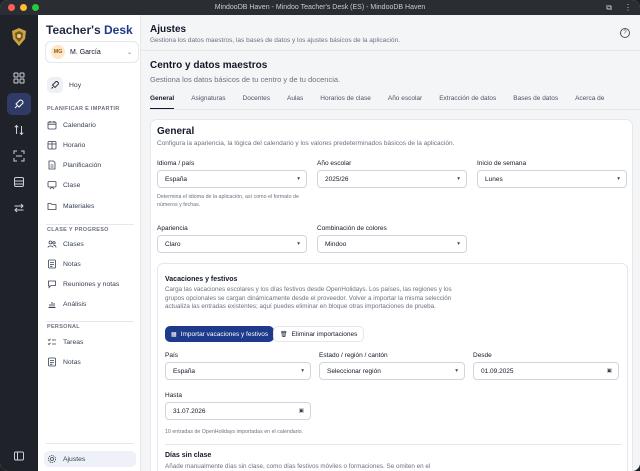 Image resolution: width=640 pixels, height=471 pixels. I want to click on sidebar-item-reuniones: Reuniones y notas, so click(90, 284).